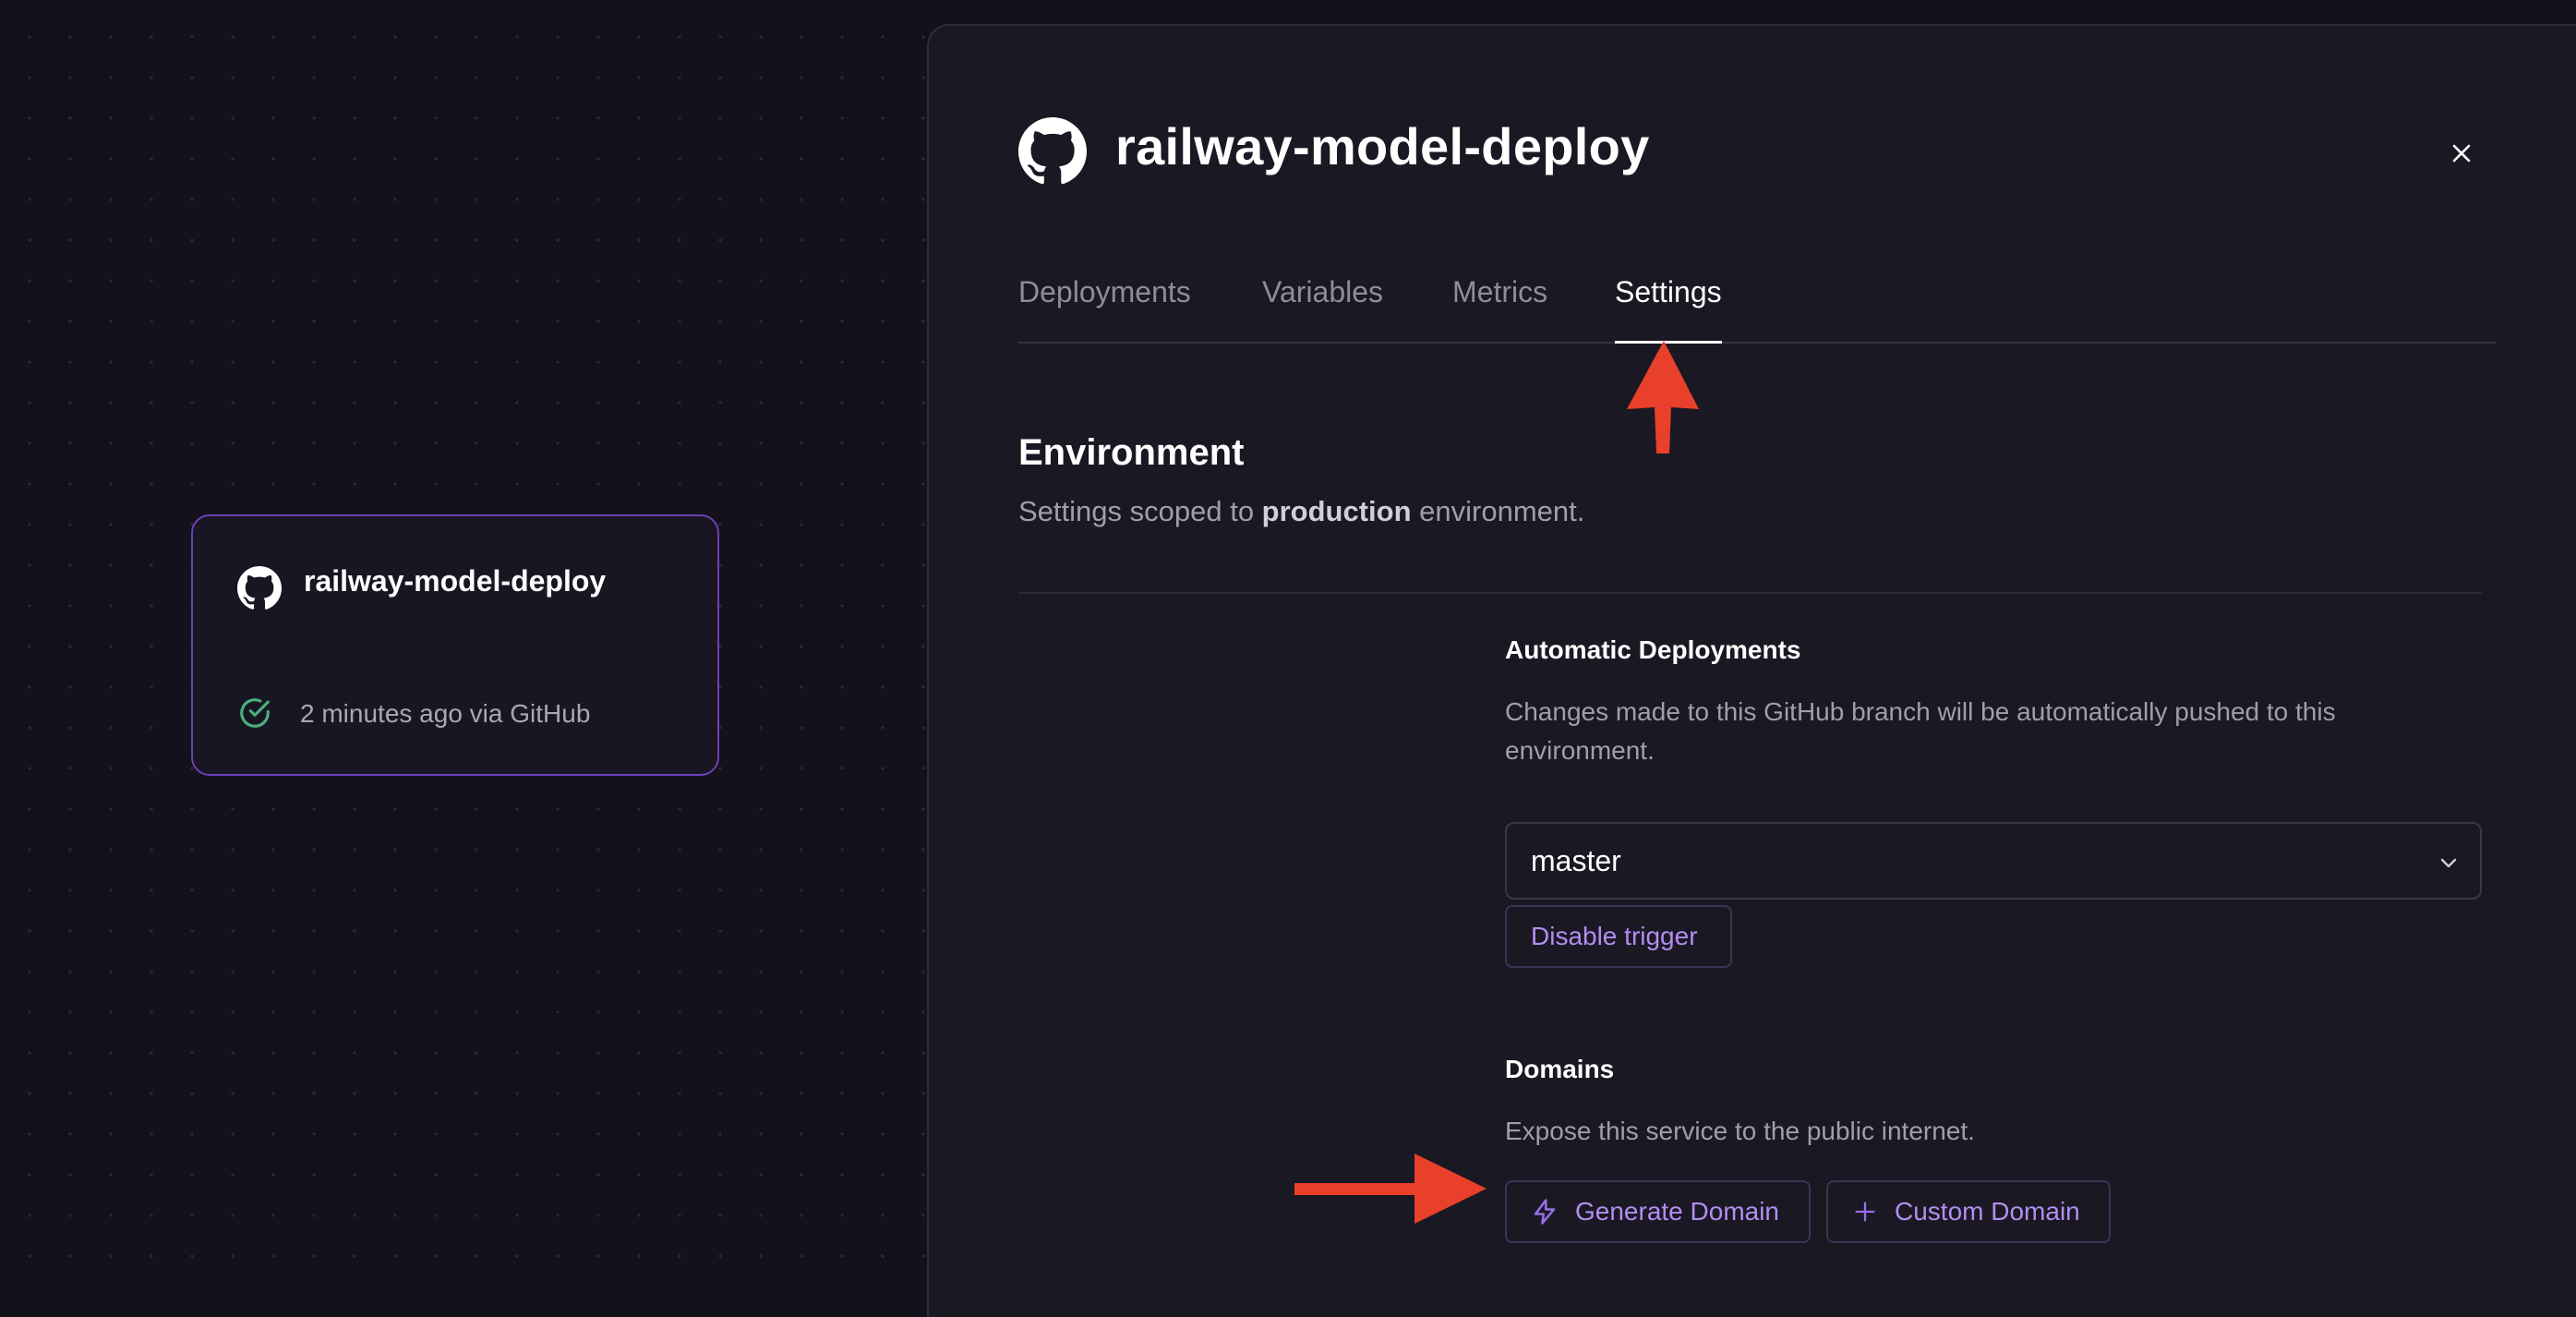  Describe the element at coordinates (255, 713) in the screenshot. I see `check-circle-icon` at that location.